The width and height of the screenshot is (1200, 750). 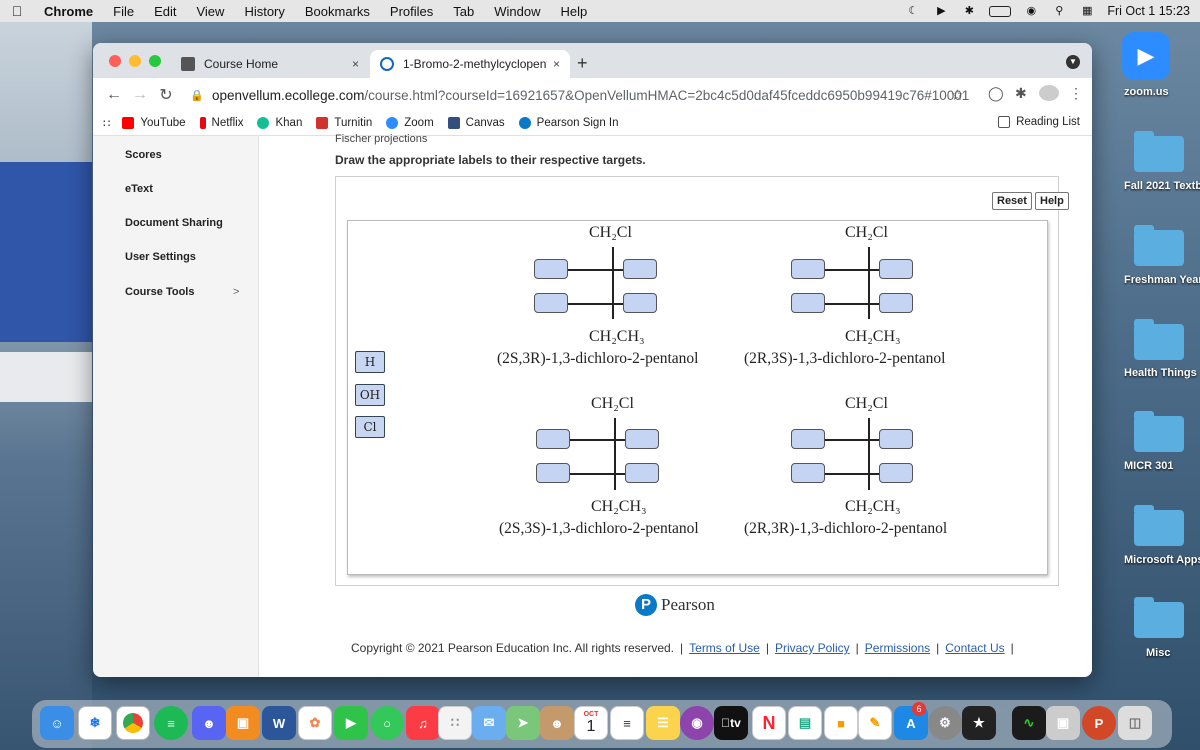 I want to click on facetime-icon: ▶, so click(x=351, y=723).